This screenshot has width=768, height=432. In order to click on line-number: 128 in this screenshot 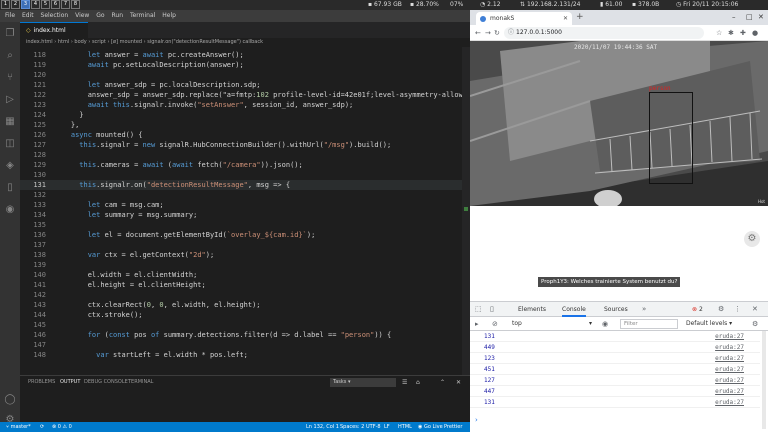, I will do `click(39, 155)`.